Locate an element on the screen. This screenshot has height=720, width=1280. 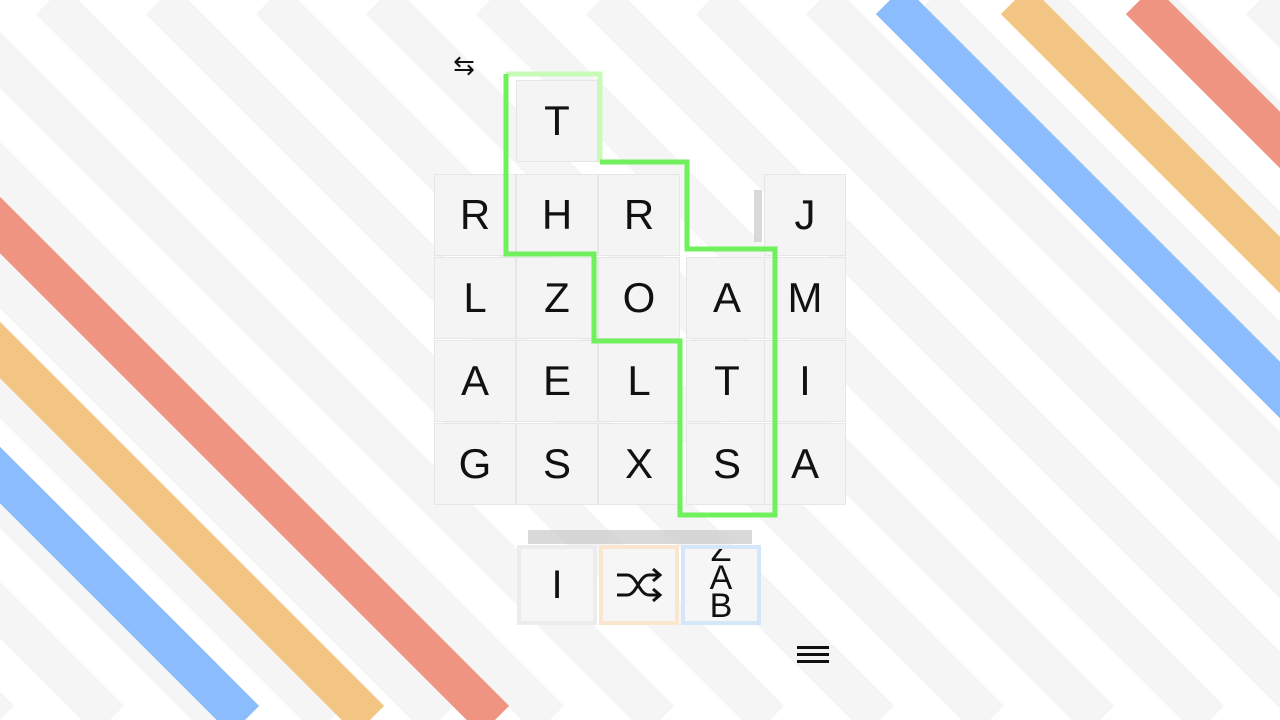
tray-tile-letter: I is located at coordinates (557, 585).